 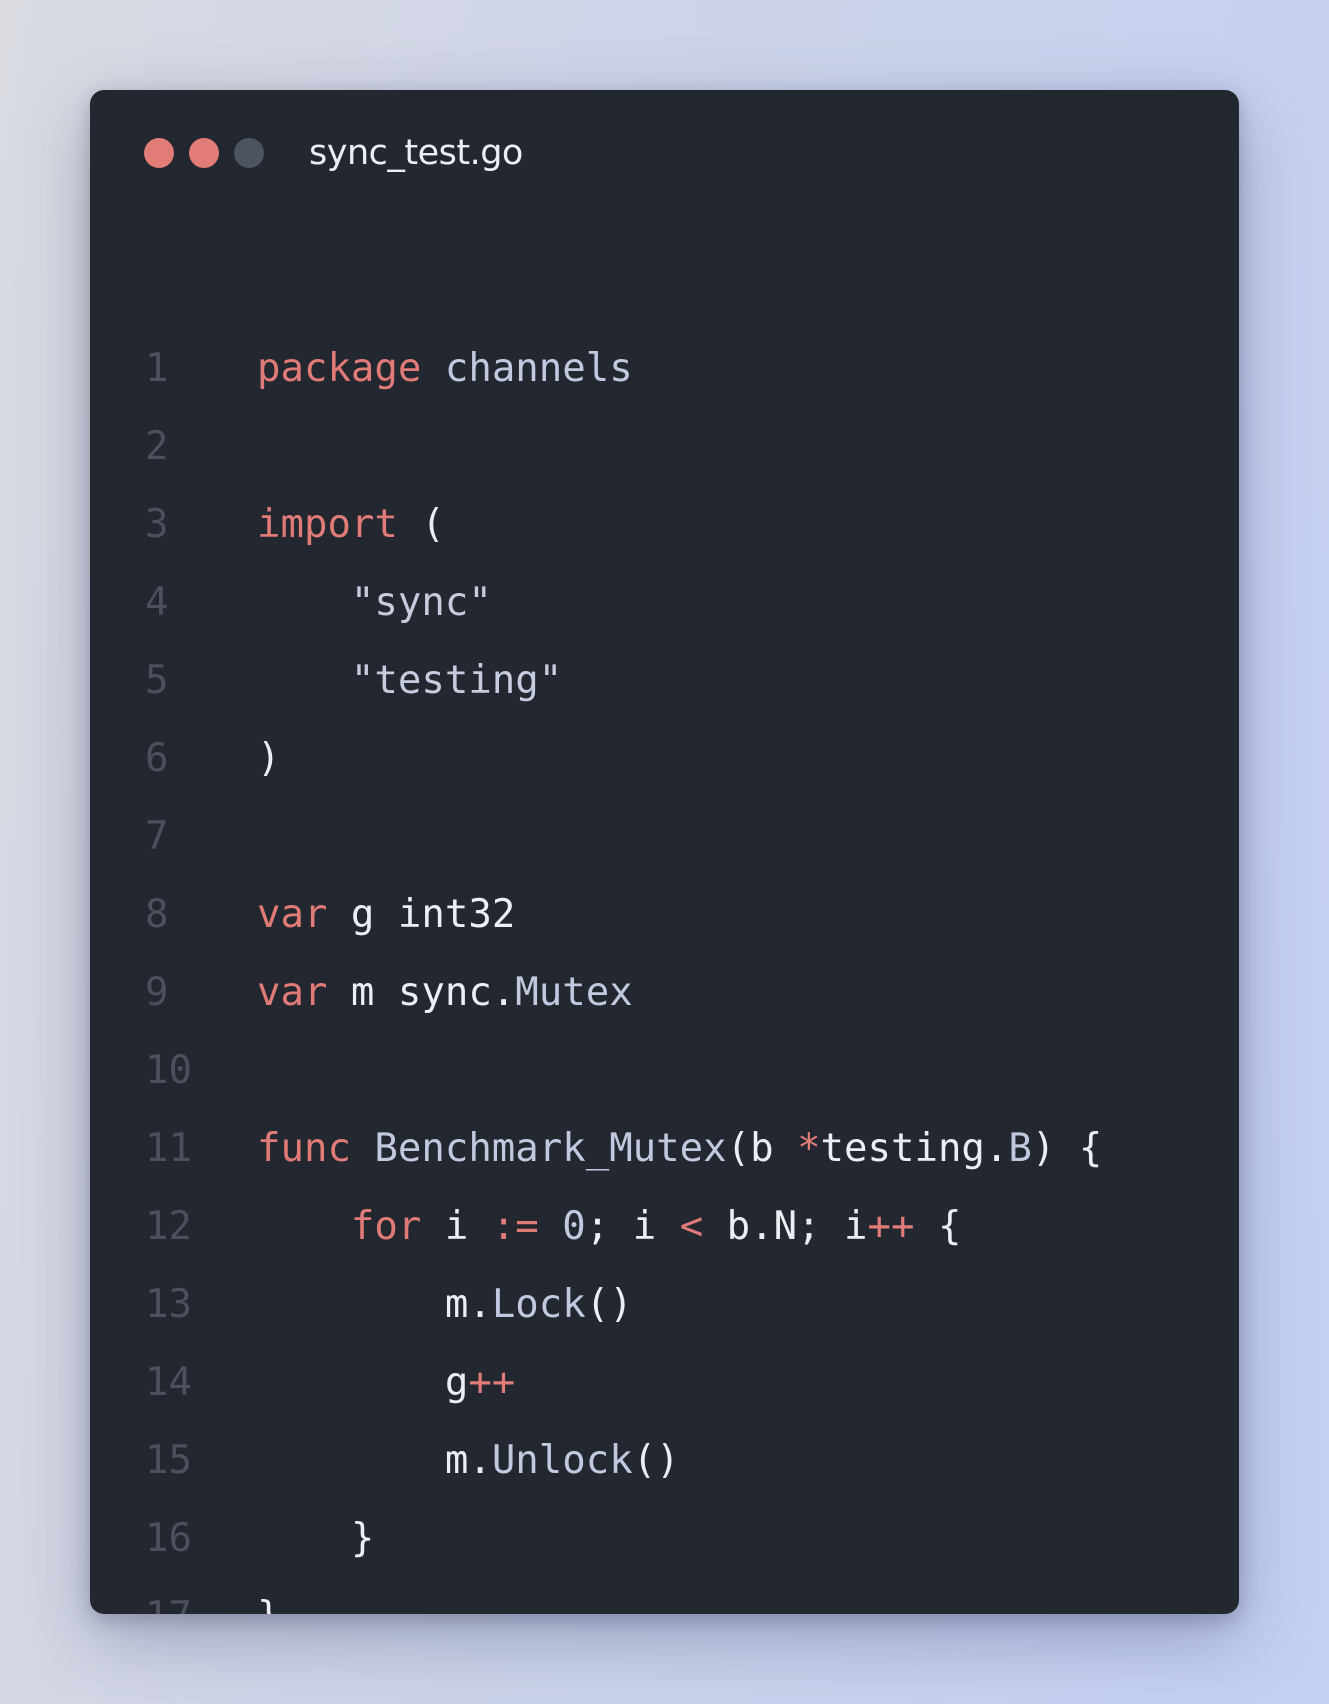 I want to click on code-line: 12 for i := 0; i < b.N; i++ {, so click(x=664, y=1227).